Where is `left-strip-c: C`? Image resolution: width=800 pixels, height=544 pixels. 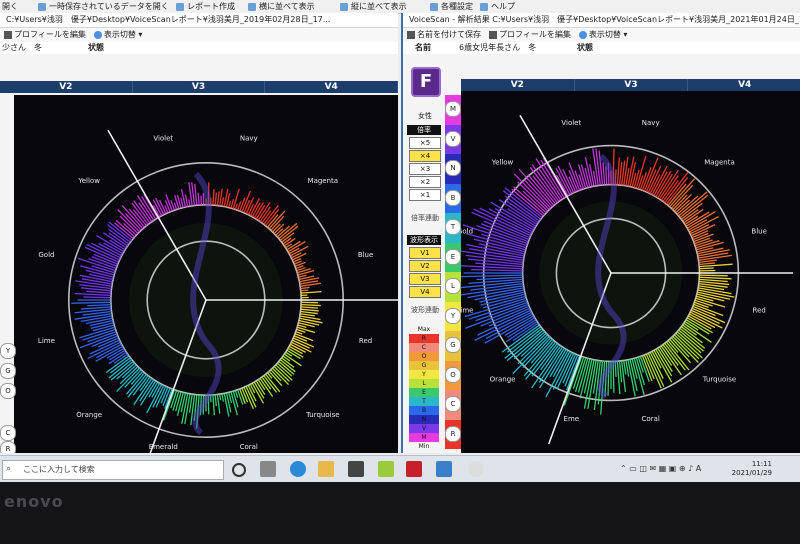
left-strip-c: C is located at coordinates (8, 433).